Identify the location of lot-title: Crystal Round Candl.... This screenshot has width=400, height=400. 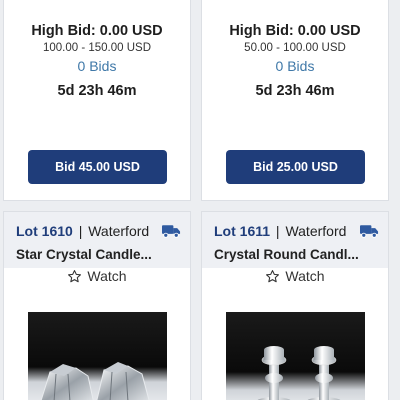
(286, 254).